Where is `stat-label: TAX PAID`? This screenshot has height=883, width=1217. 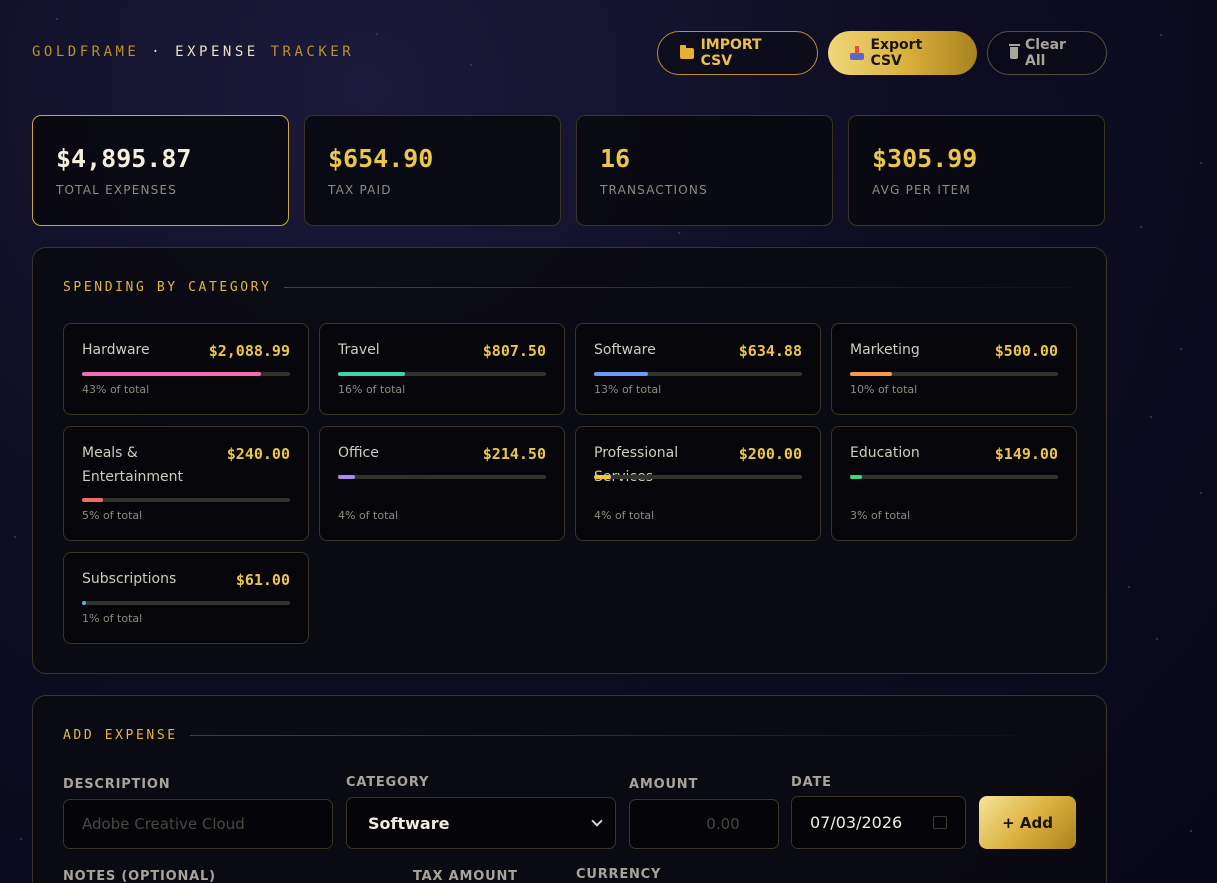
stat-label: TAX PAID is located at coordinates (360, 190).